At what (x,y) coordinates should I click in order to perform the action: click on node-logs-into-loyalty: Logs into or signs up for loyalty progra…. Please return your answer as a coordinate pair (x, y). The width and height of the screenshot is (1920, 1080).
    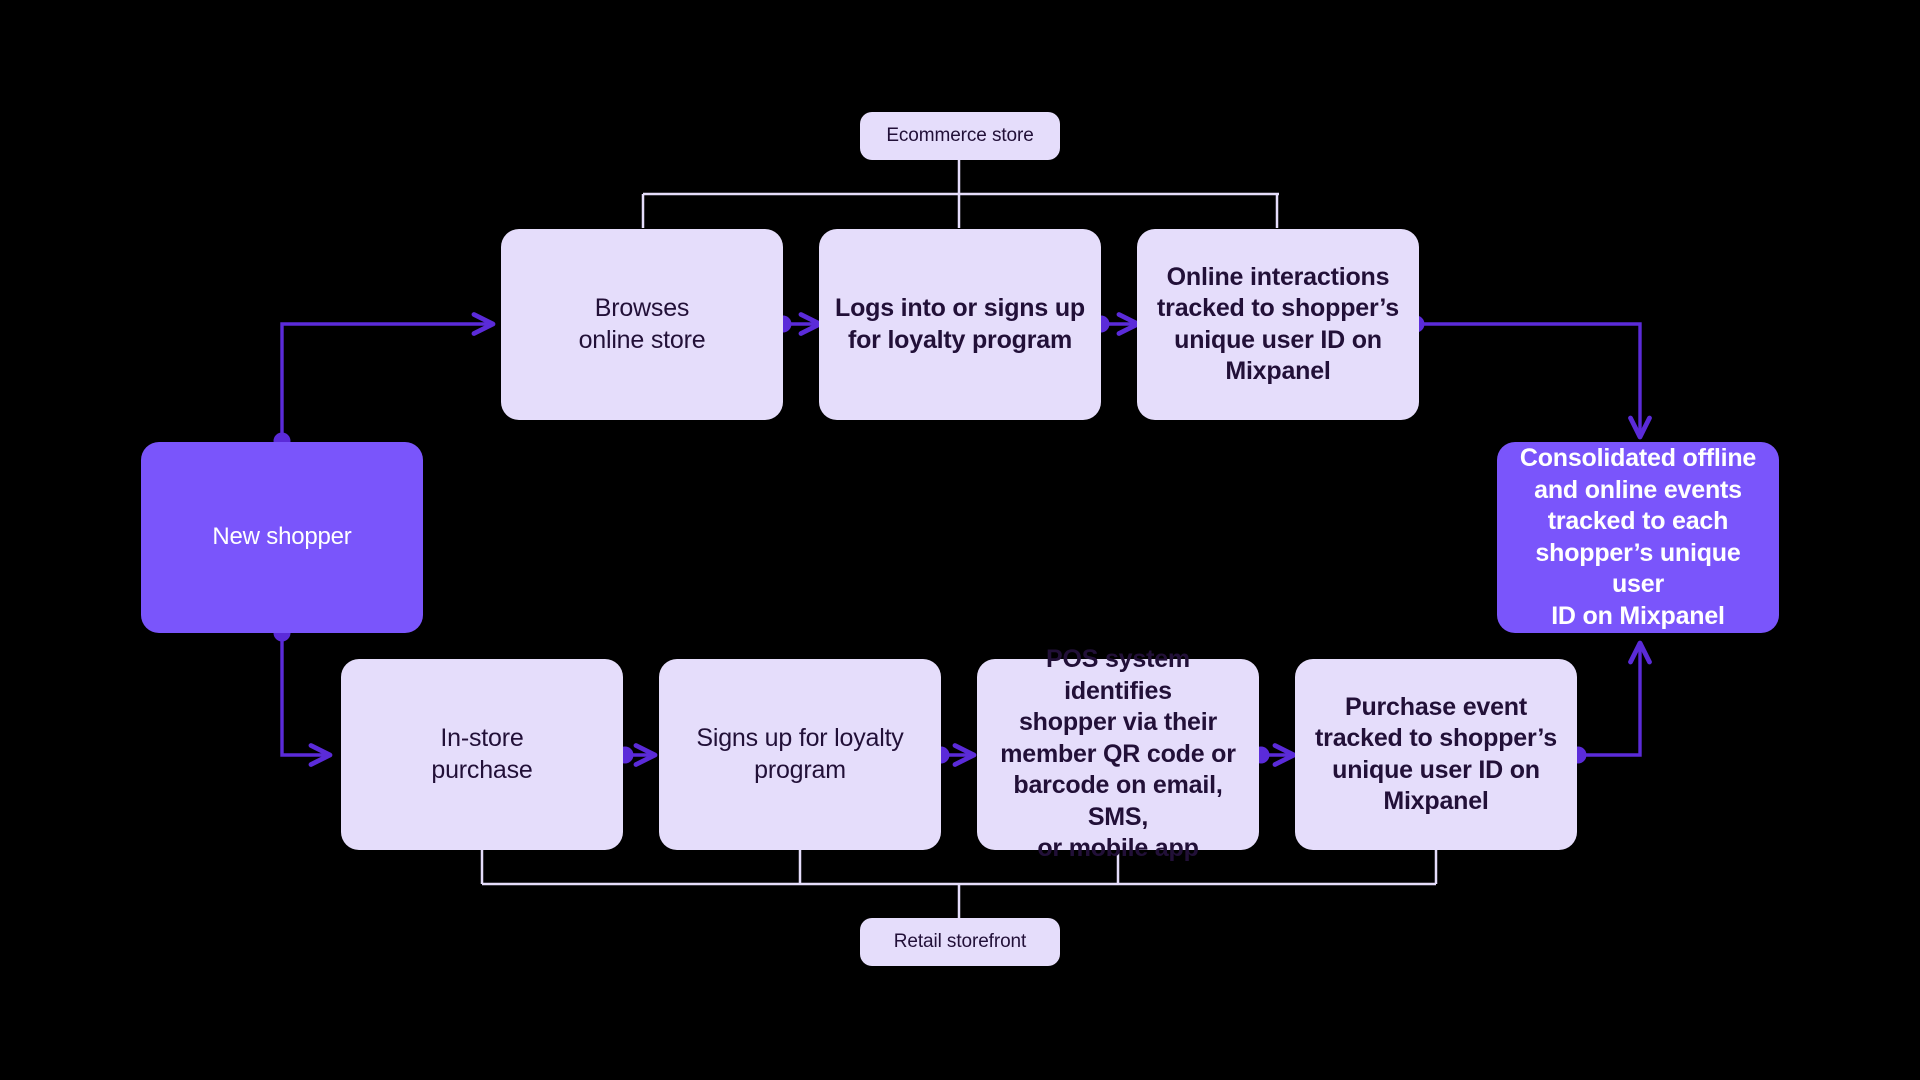
    Looking at the image, I should click on (960, 324).